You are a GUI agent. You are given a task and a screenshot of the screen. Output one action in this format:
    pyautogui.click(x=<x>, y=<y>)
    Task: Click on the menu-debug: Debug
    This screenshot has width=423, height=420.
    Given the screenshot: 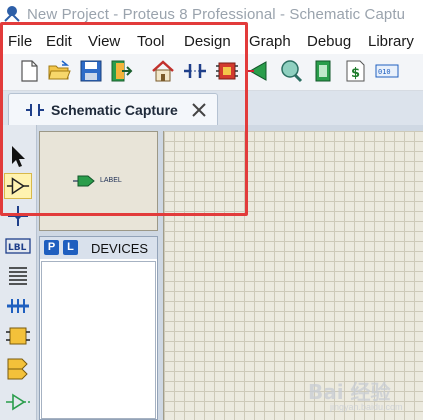 What is the action you would take?
    pyautogui.click(x=329, y=41)
    